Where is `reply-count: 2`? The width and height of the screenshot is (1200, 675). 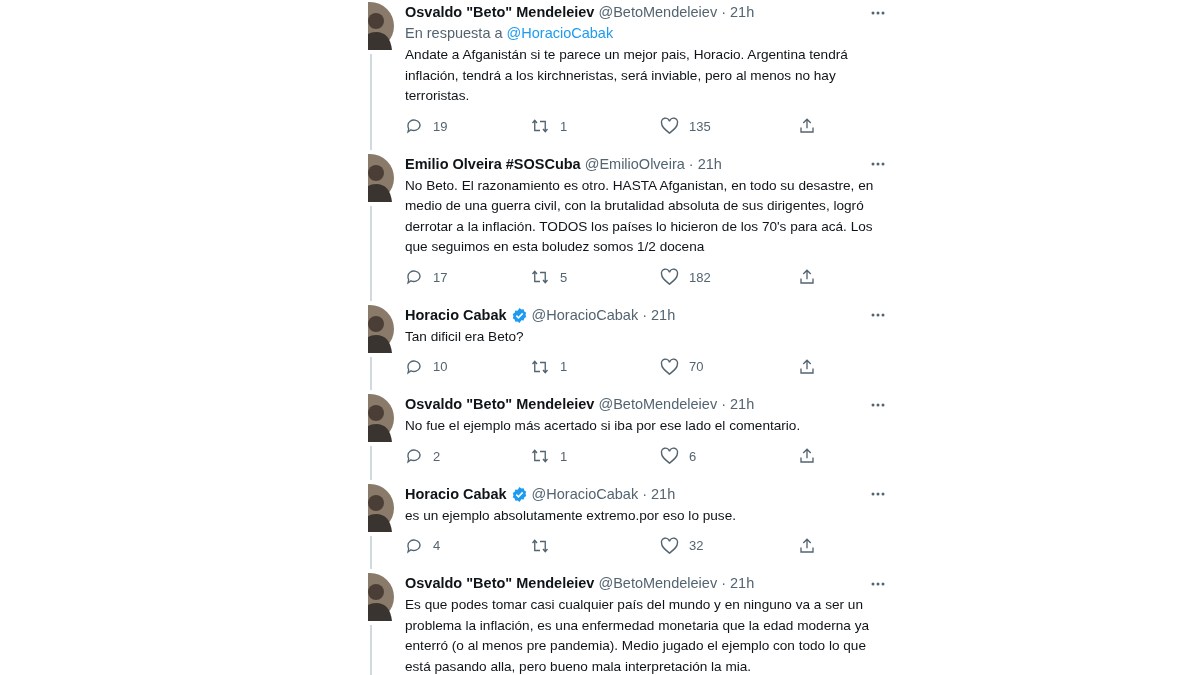
reply-count: 2 is located at coordinates (437, 456).